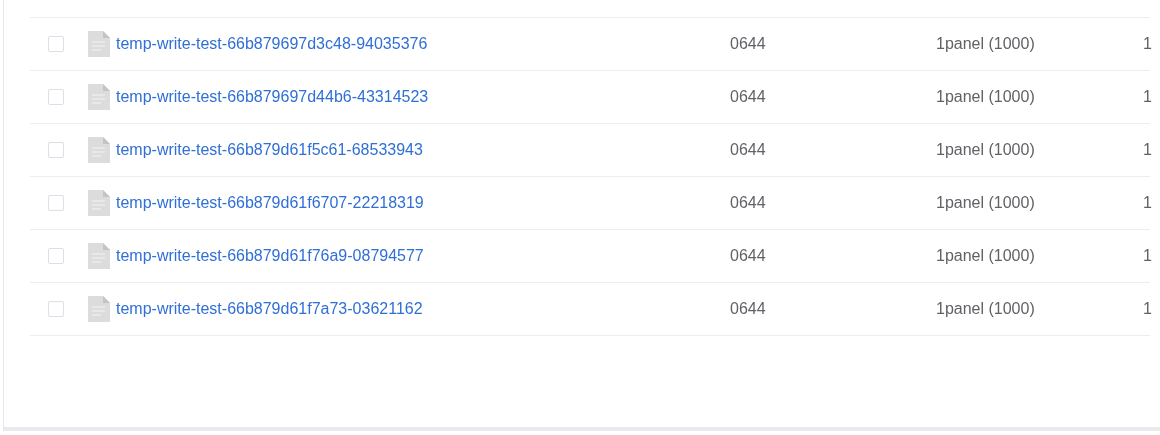 Image resolution: width=1160 pixels, height=435 pixels. Describe the element at coordinates (272, 44) in the screenshot. I see `file-name-link: temp-write-test-66b879697d3c48-94035376` at that location.